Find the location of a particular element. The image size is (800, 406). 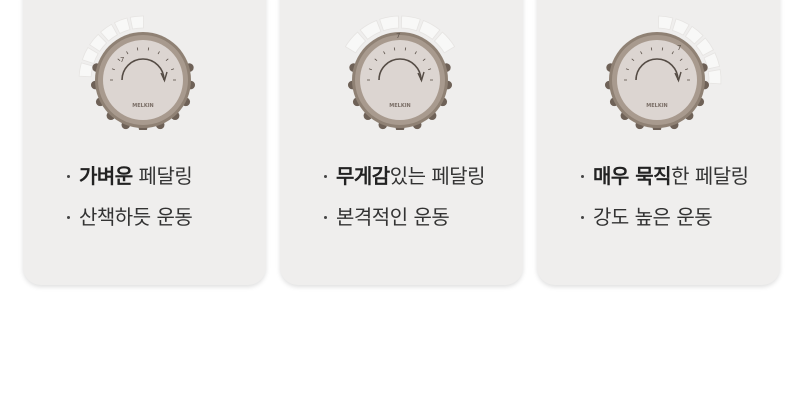

feature-exercise: 본격적인 운동 is located at coordinates (404, 217).